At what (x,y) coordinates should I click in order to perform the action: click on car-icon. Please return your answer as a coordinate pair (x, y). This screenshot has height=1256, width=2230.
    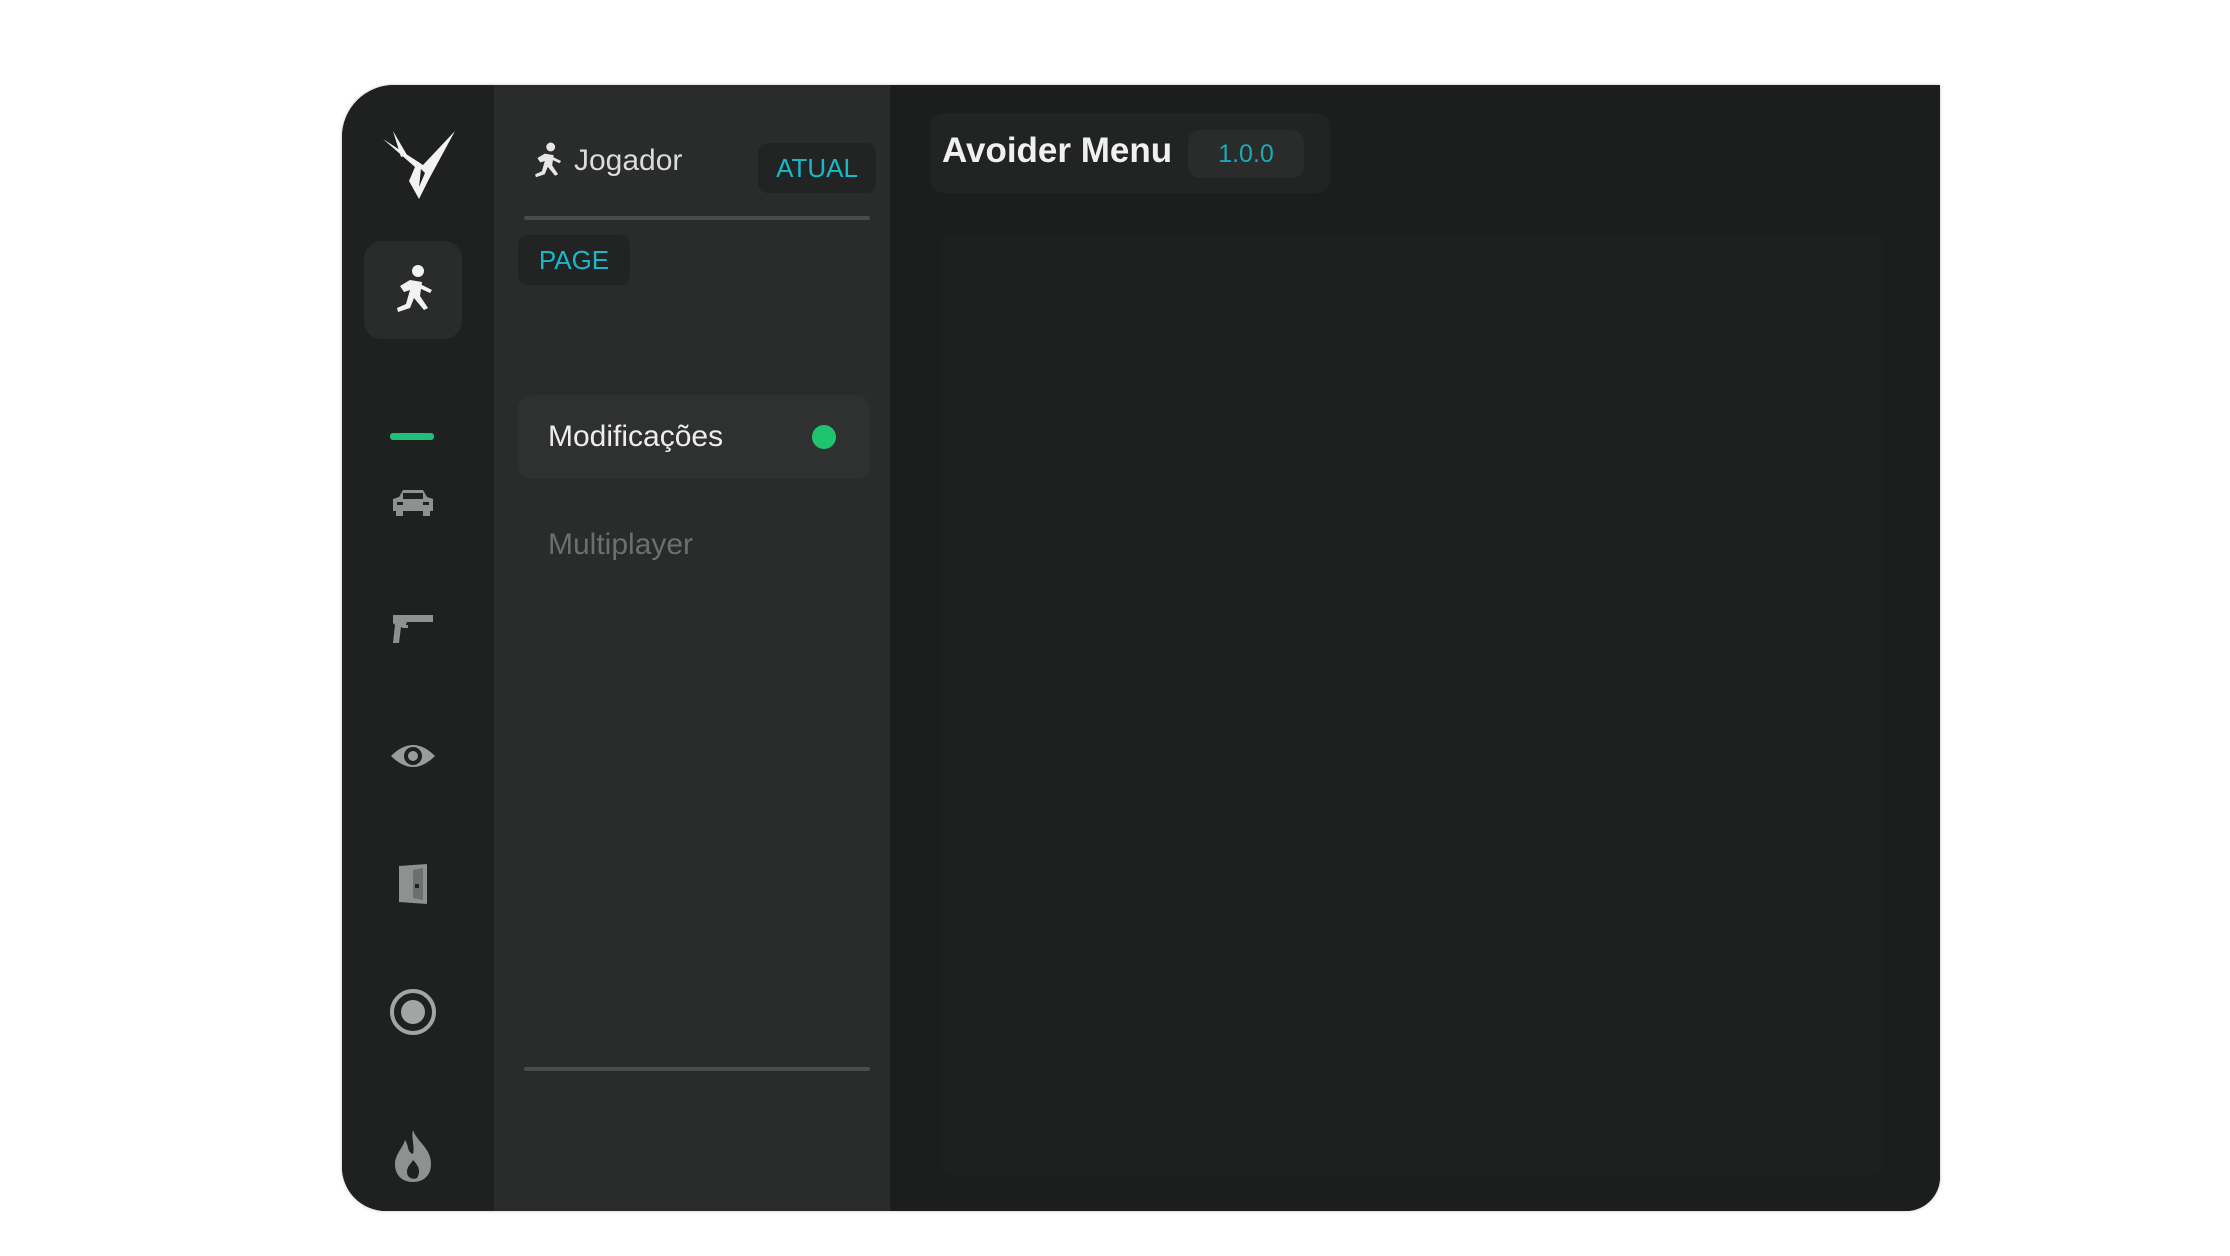
    Looking at the image, I should click on (413, 503).